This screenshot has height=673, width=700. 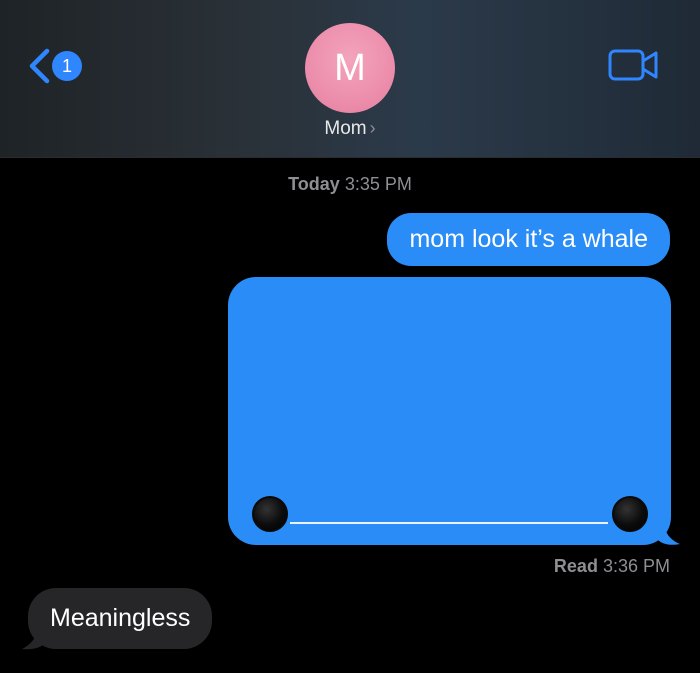 What do you see at coordinates (630, 514) in the screenshot?
I see `whale-eye-right` at bounding box center [630, 514].